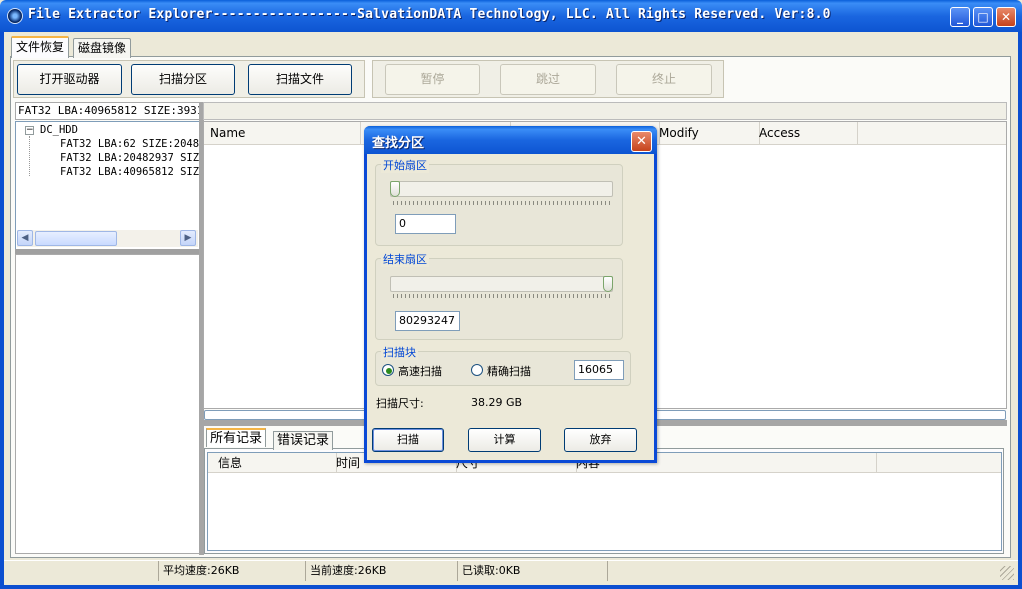  What do you see at coordinates (272, 463) in the screenshot?
I see `log-column-info: 信息` at bounding box center [272, 463].